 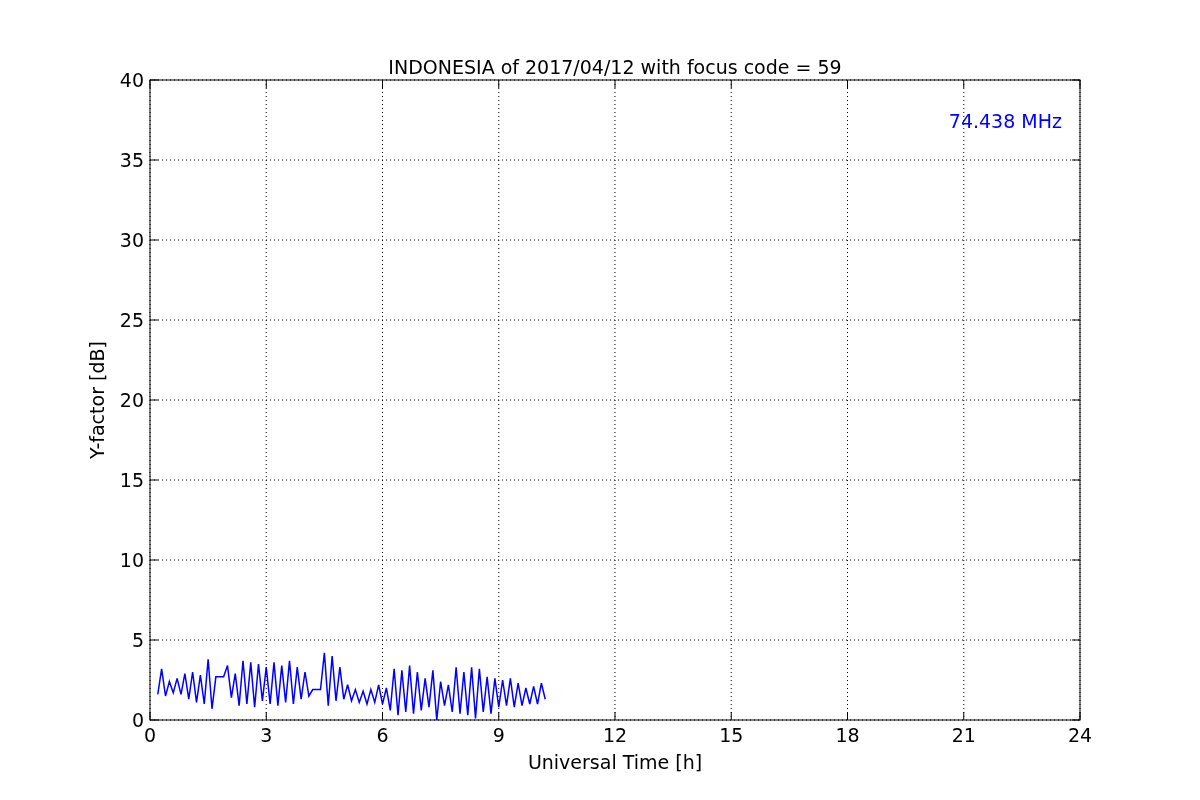 I want to click on y-axis-label: Y-factor [dB], so click(x=97, y=400).